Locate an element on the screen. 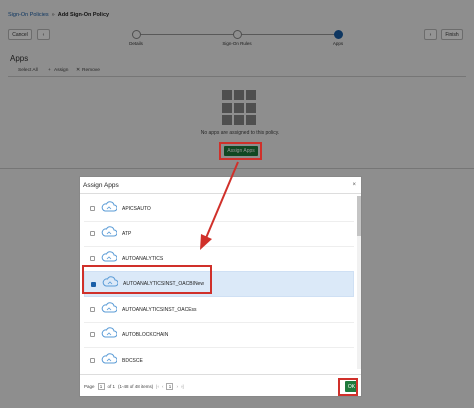 This screenshot has width=474, height=408. annotation-arrow is located at coordinates (219, 205).